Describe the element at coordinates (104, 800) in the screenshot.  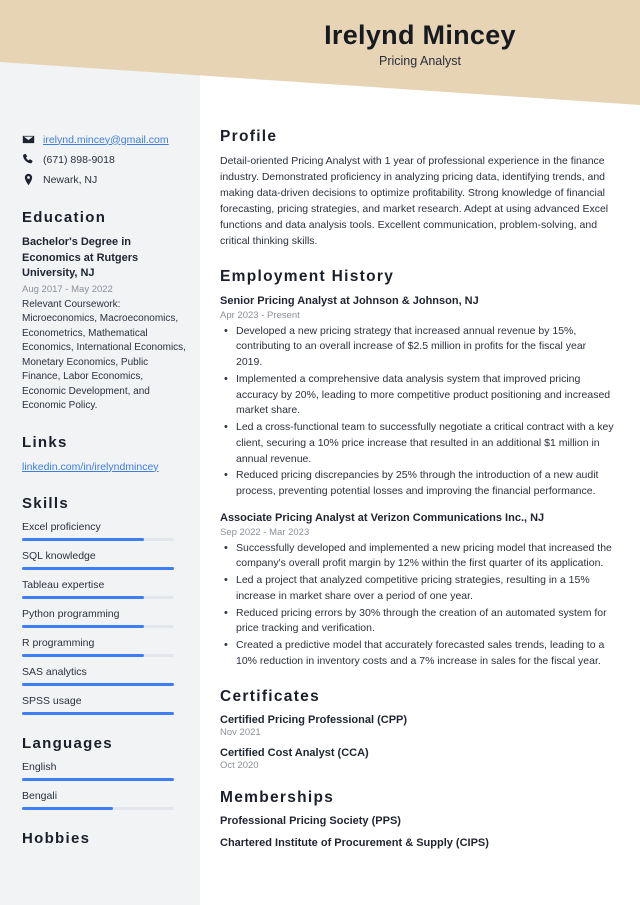
I see `language-item: Bengali` at that location.